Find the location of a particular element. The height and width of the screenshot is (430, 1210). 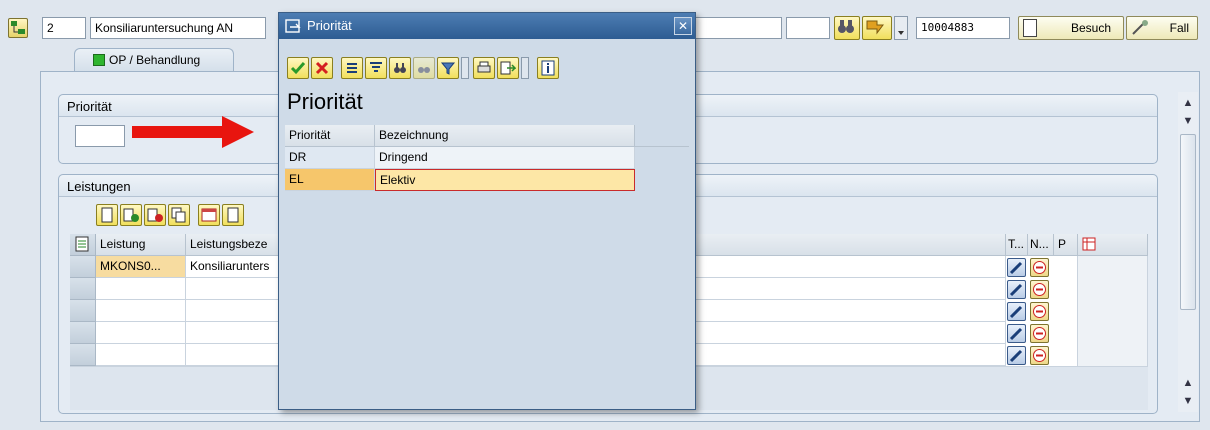

app-icon is located at coordinates (18, 28).